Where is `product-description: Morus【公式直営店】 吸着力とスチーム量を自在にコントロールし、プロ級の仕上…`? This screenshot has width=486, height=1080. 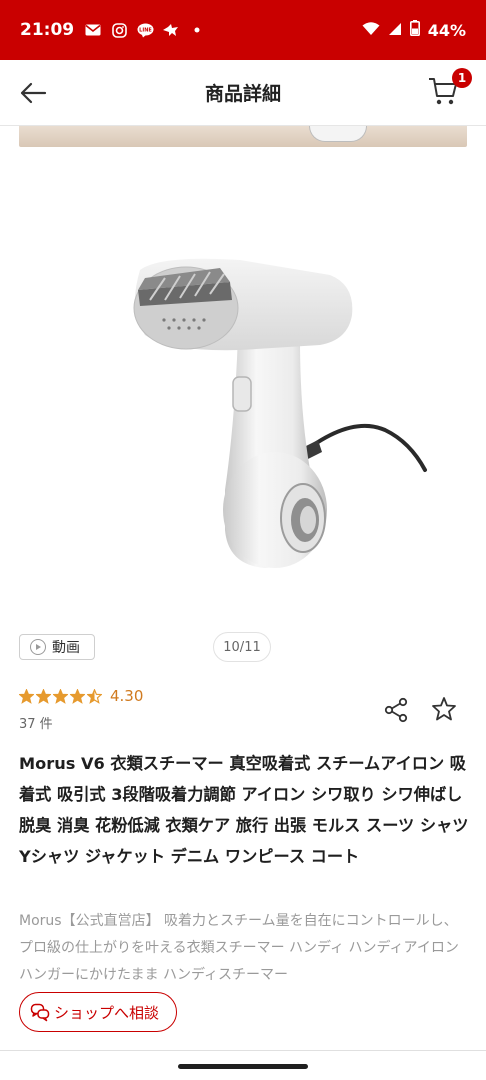
product-description: Morus【公式直営店】 吸着力とスチーム量を自在にコントロールし、プロ級の仕上… is located at coordinates (239, 948).